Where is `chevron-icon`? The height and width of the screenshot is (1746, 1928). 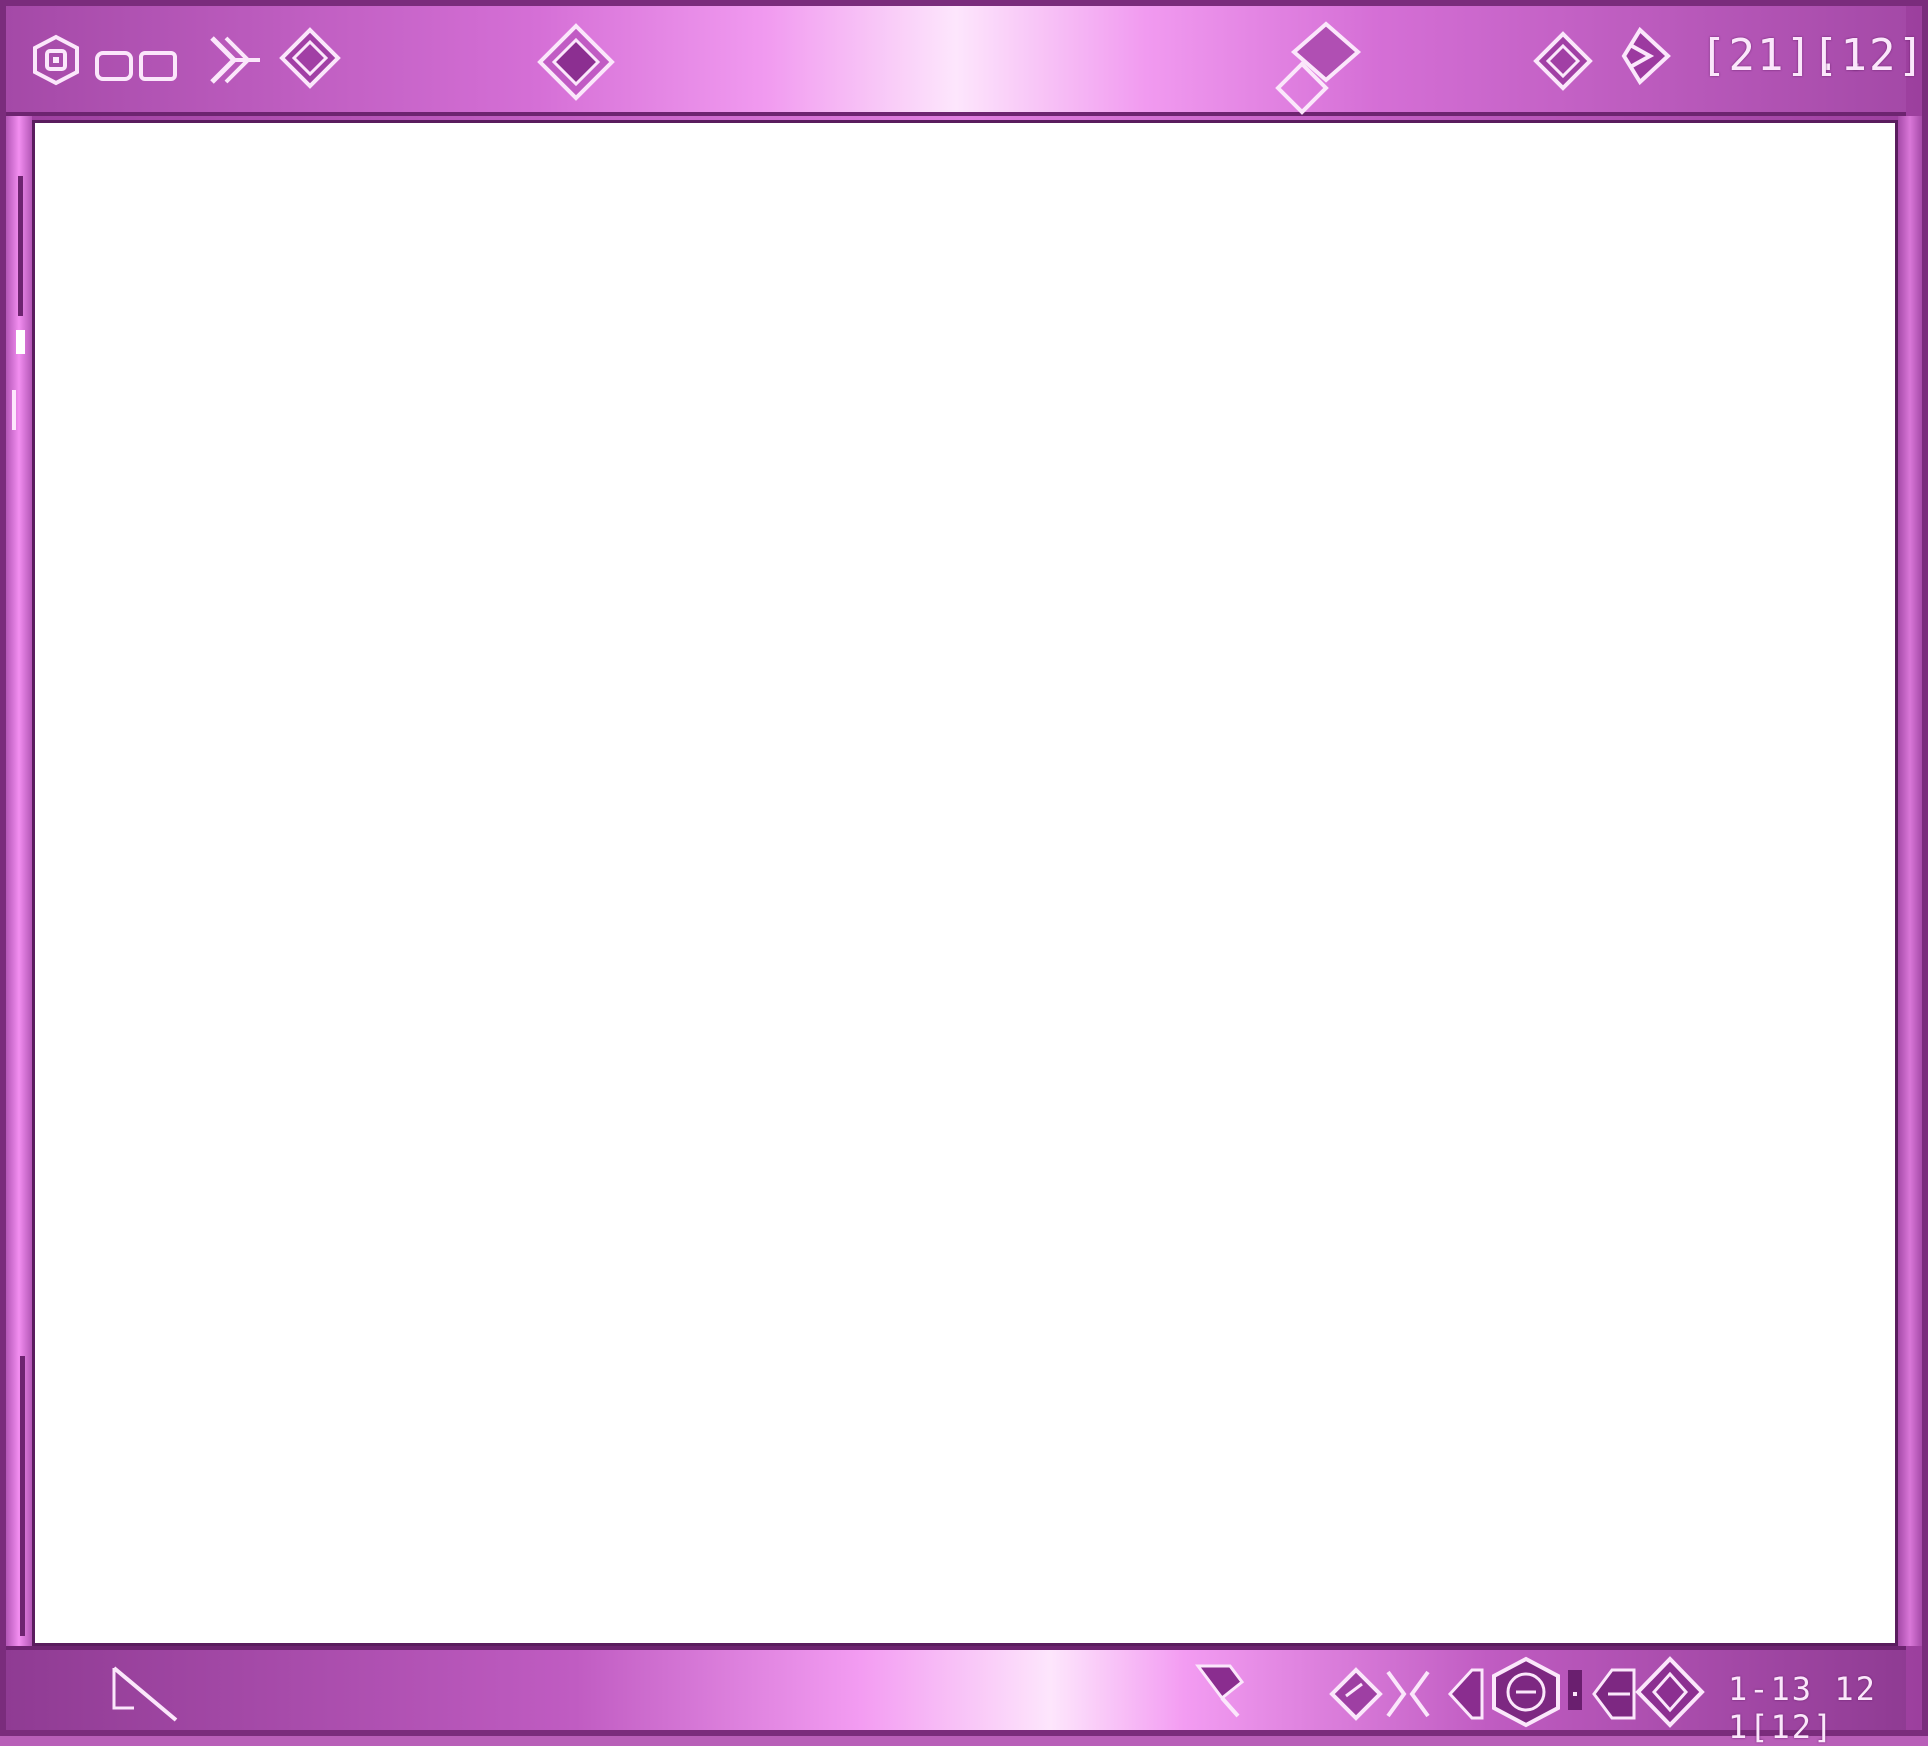
chevron-icon is located at coordinates (1408, 1694).